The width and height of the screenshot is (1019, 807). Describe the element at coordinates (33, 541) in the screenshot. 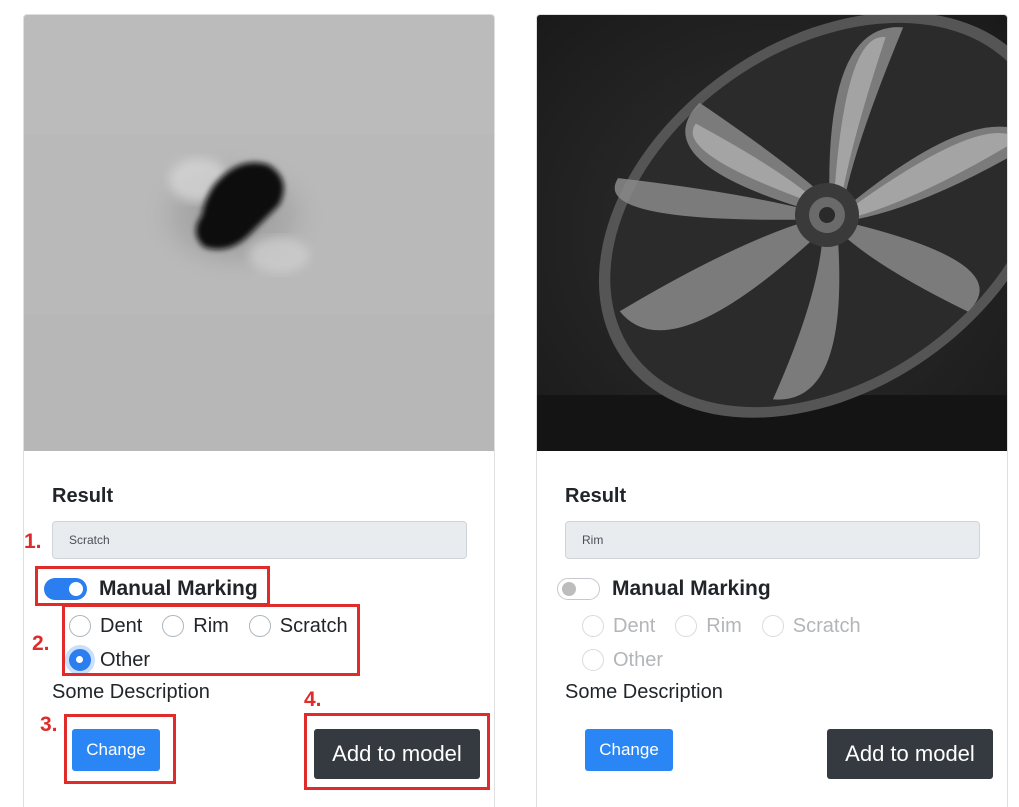

I see `annotation-number-1: 1.` at that location.